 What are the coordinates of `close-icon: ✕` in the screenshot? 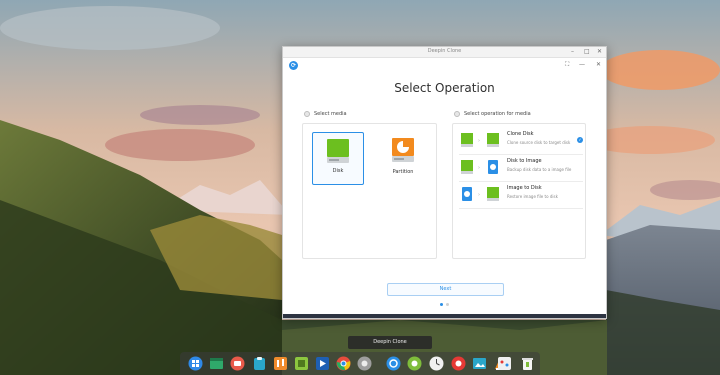 It's located at (599, 52).